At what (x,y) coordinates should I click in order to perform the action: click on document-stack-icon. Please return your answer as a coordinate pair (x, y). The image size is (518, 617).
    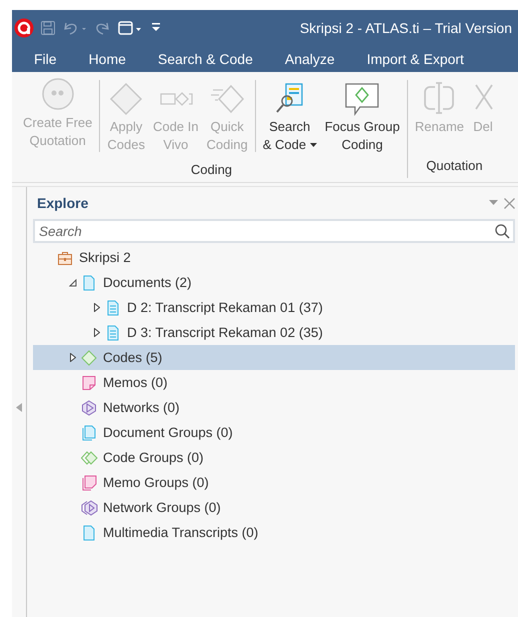
    Looking at the image, I should click on (89, 432).